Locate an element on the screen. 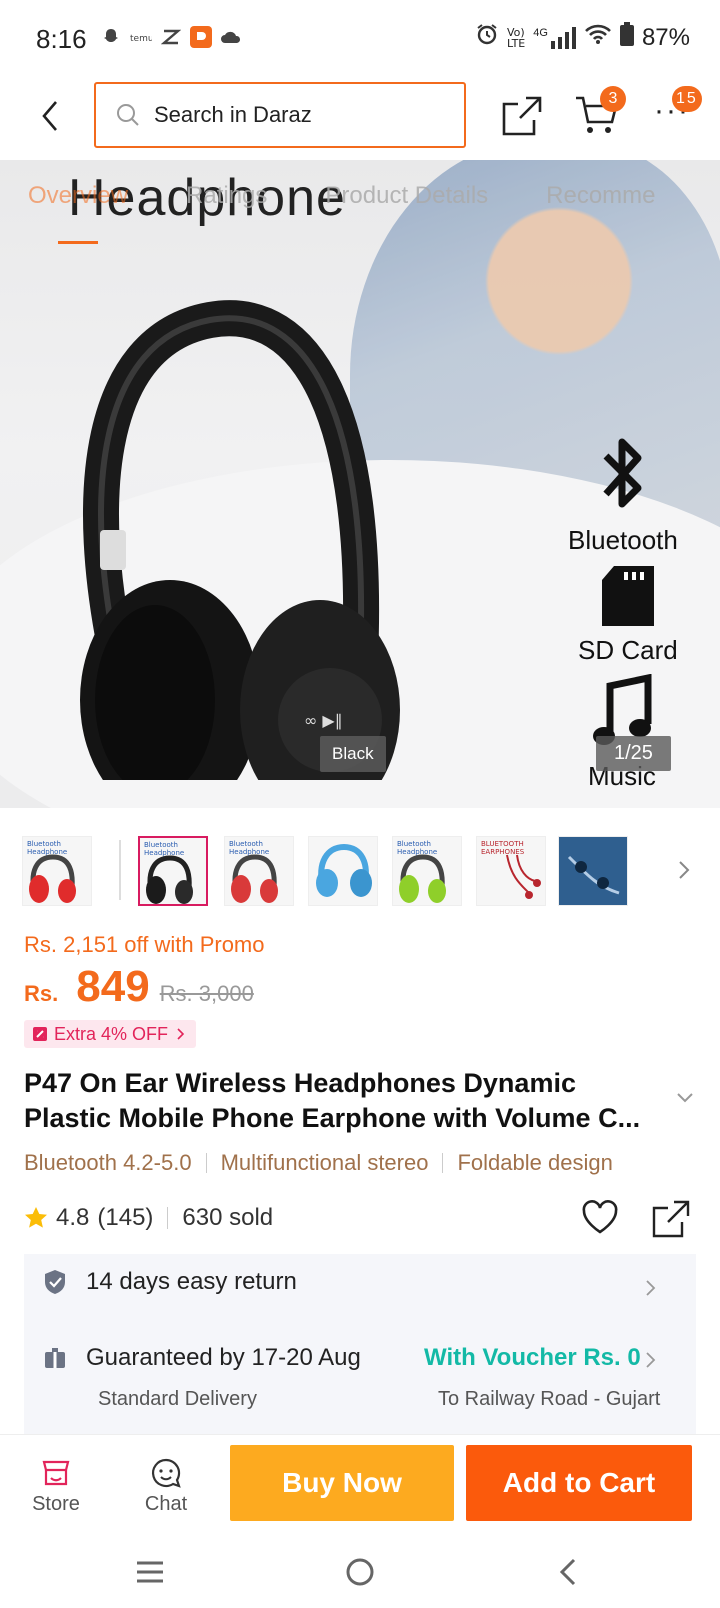 The image size is (720, 1608). thumbnail-label: BLUETOOTH EARPHONES is located at coordinates (503, 848).